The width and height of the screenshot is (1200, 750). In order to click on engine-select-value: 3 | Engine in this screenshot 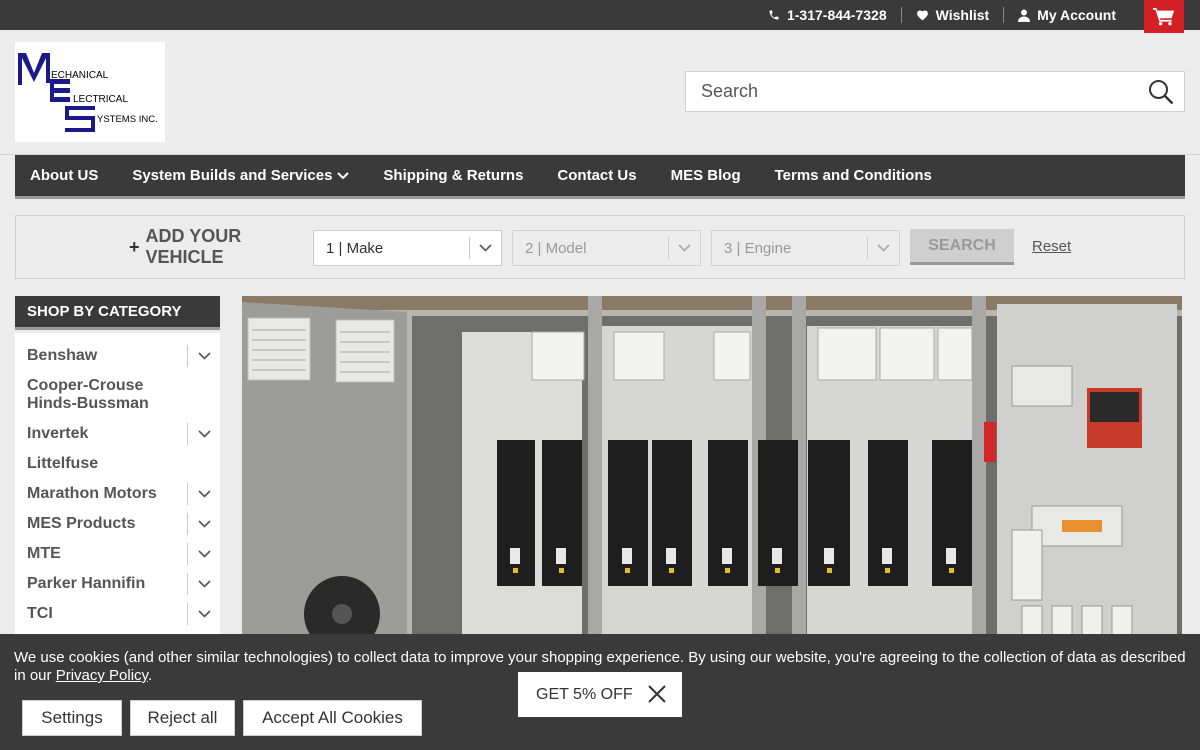, I will do `click(758, 248)`.